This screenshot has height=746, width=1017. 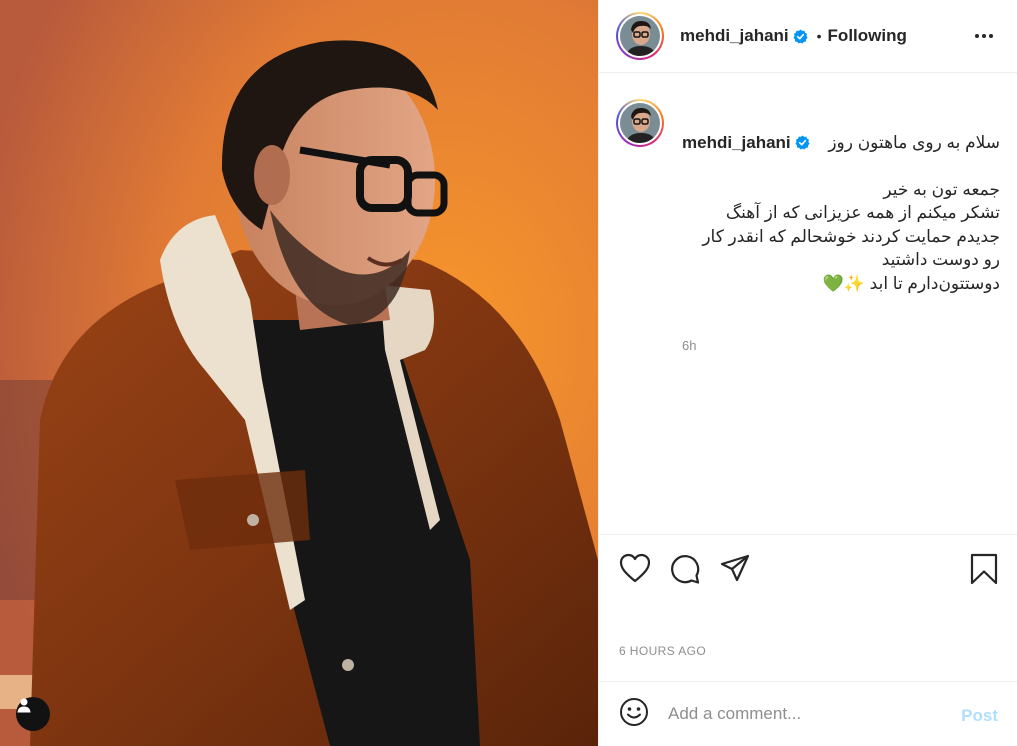 What do you see at coordinates (984, 35) in the screenshot?
I see `more-options-icon` at bounding box center [984, 35].